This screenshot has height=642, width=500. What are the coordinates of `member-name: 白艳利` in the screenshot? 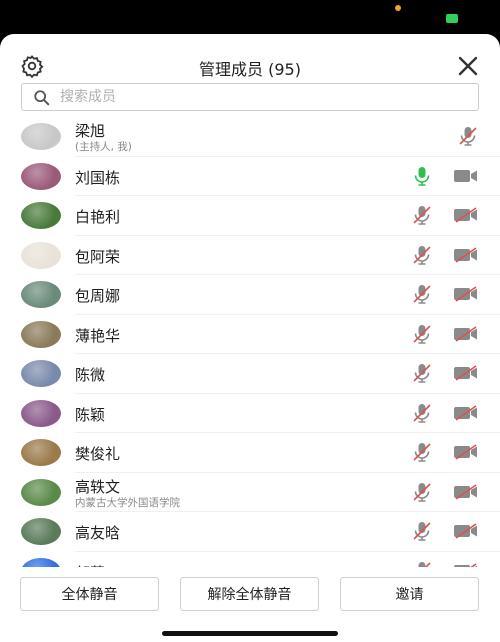 It's located at (98, 217).